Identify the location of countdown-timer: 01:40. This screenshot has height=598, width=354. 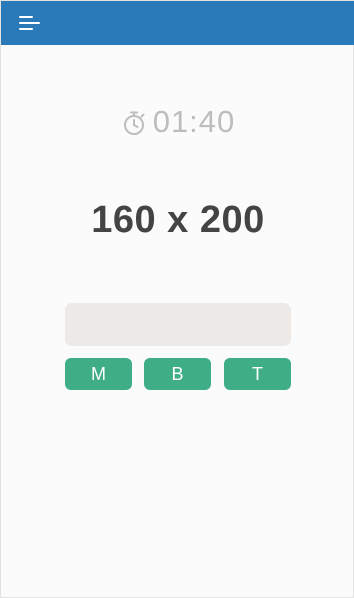
(177, 122).